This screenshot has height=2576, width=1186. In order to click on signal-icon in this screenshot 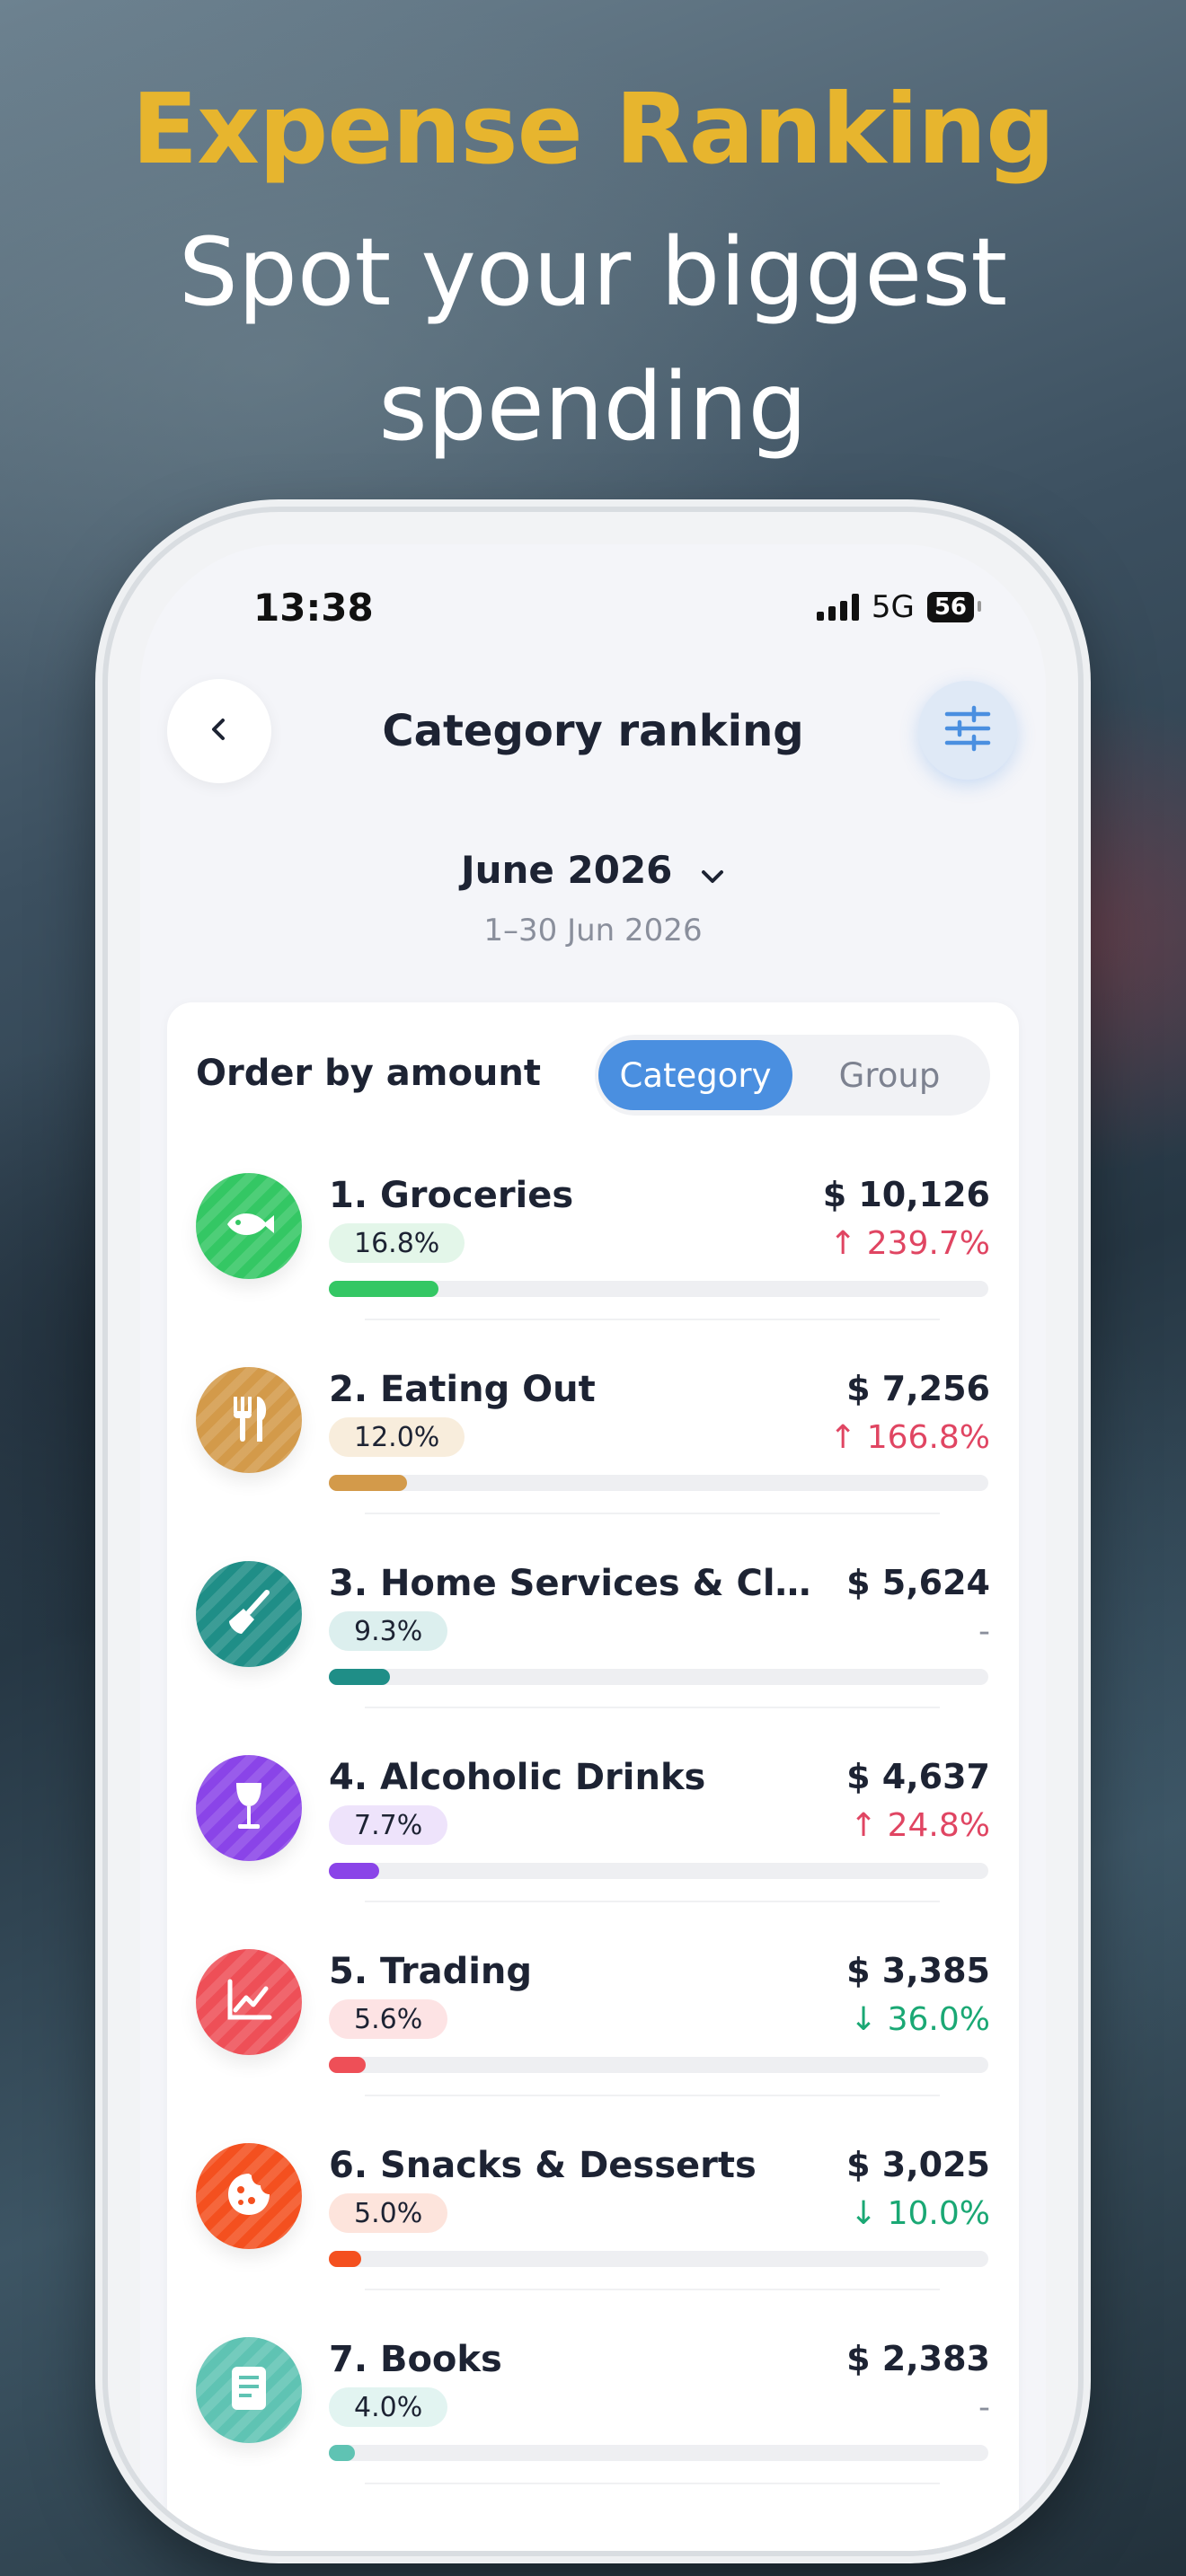, I will do `click(837, 607)`.